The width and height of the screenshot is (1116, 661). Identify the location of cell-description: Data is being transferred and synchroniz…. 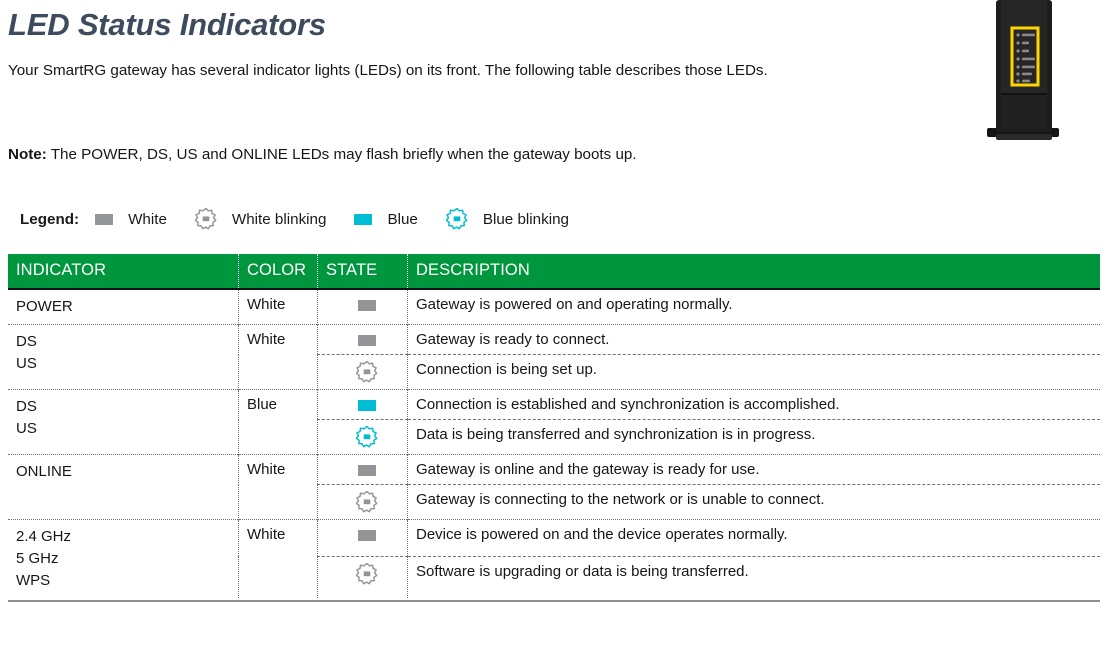
(616, 434).